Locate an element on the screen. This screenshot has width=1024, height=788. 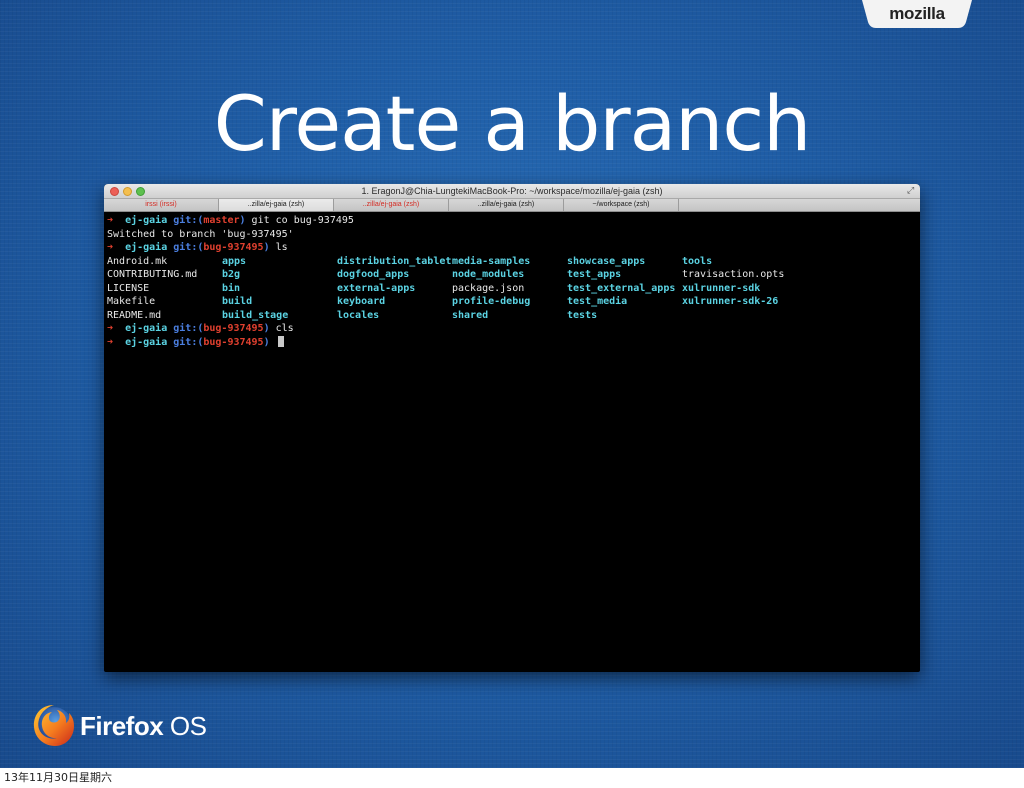
ls-directory-entry: profile-debug is located at coordinates (491, 301).